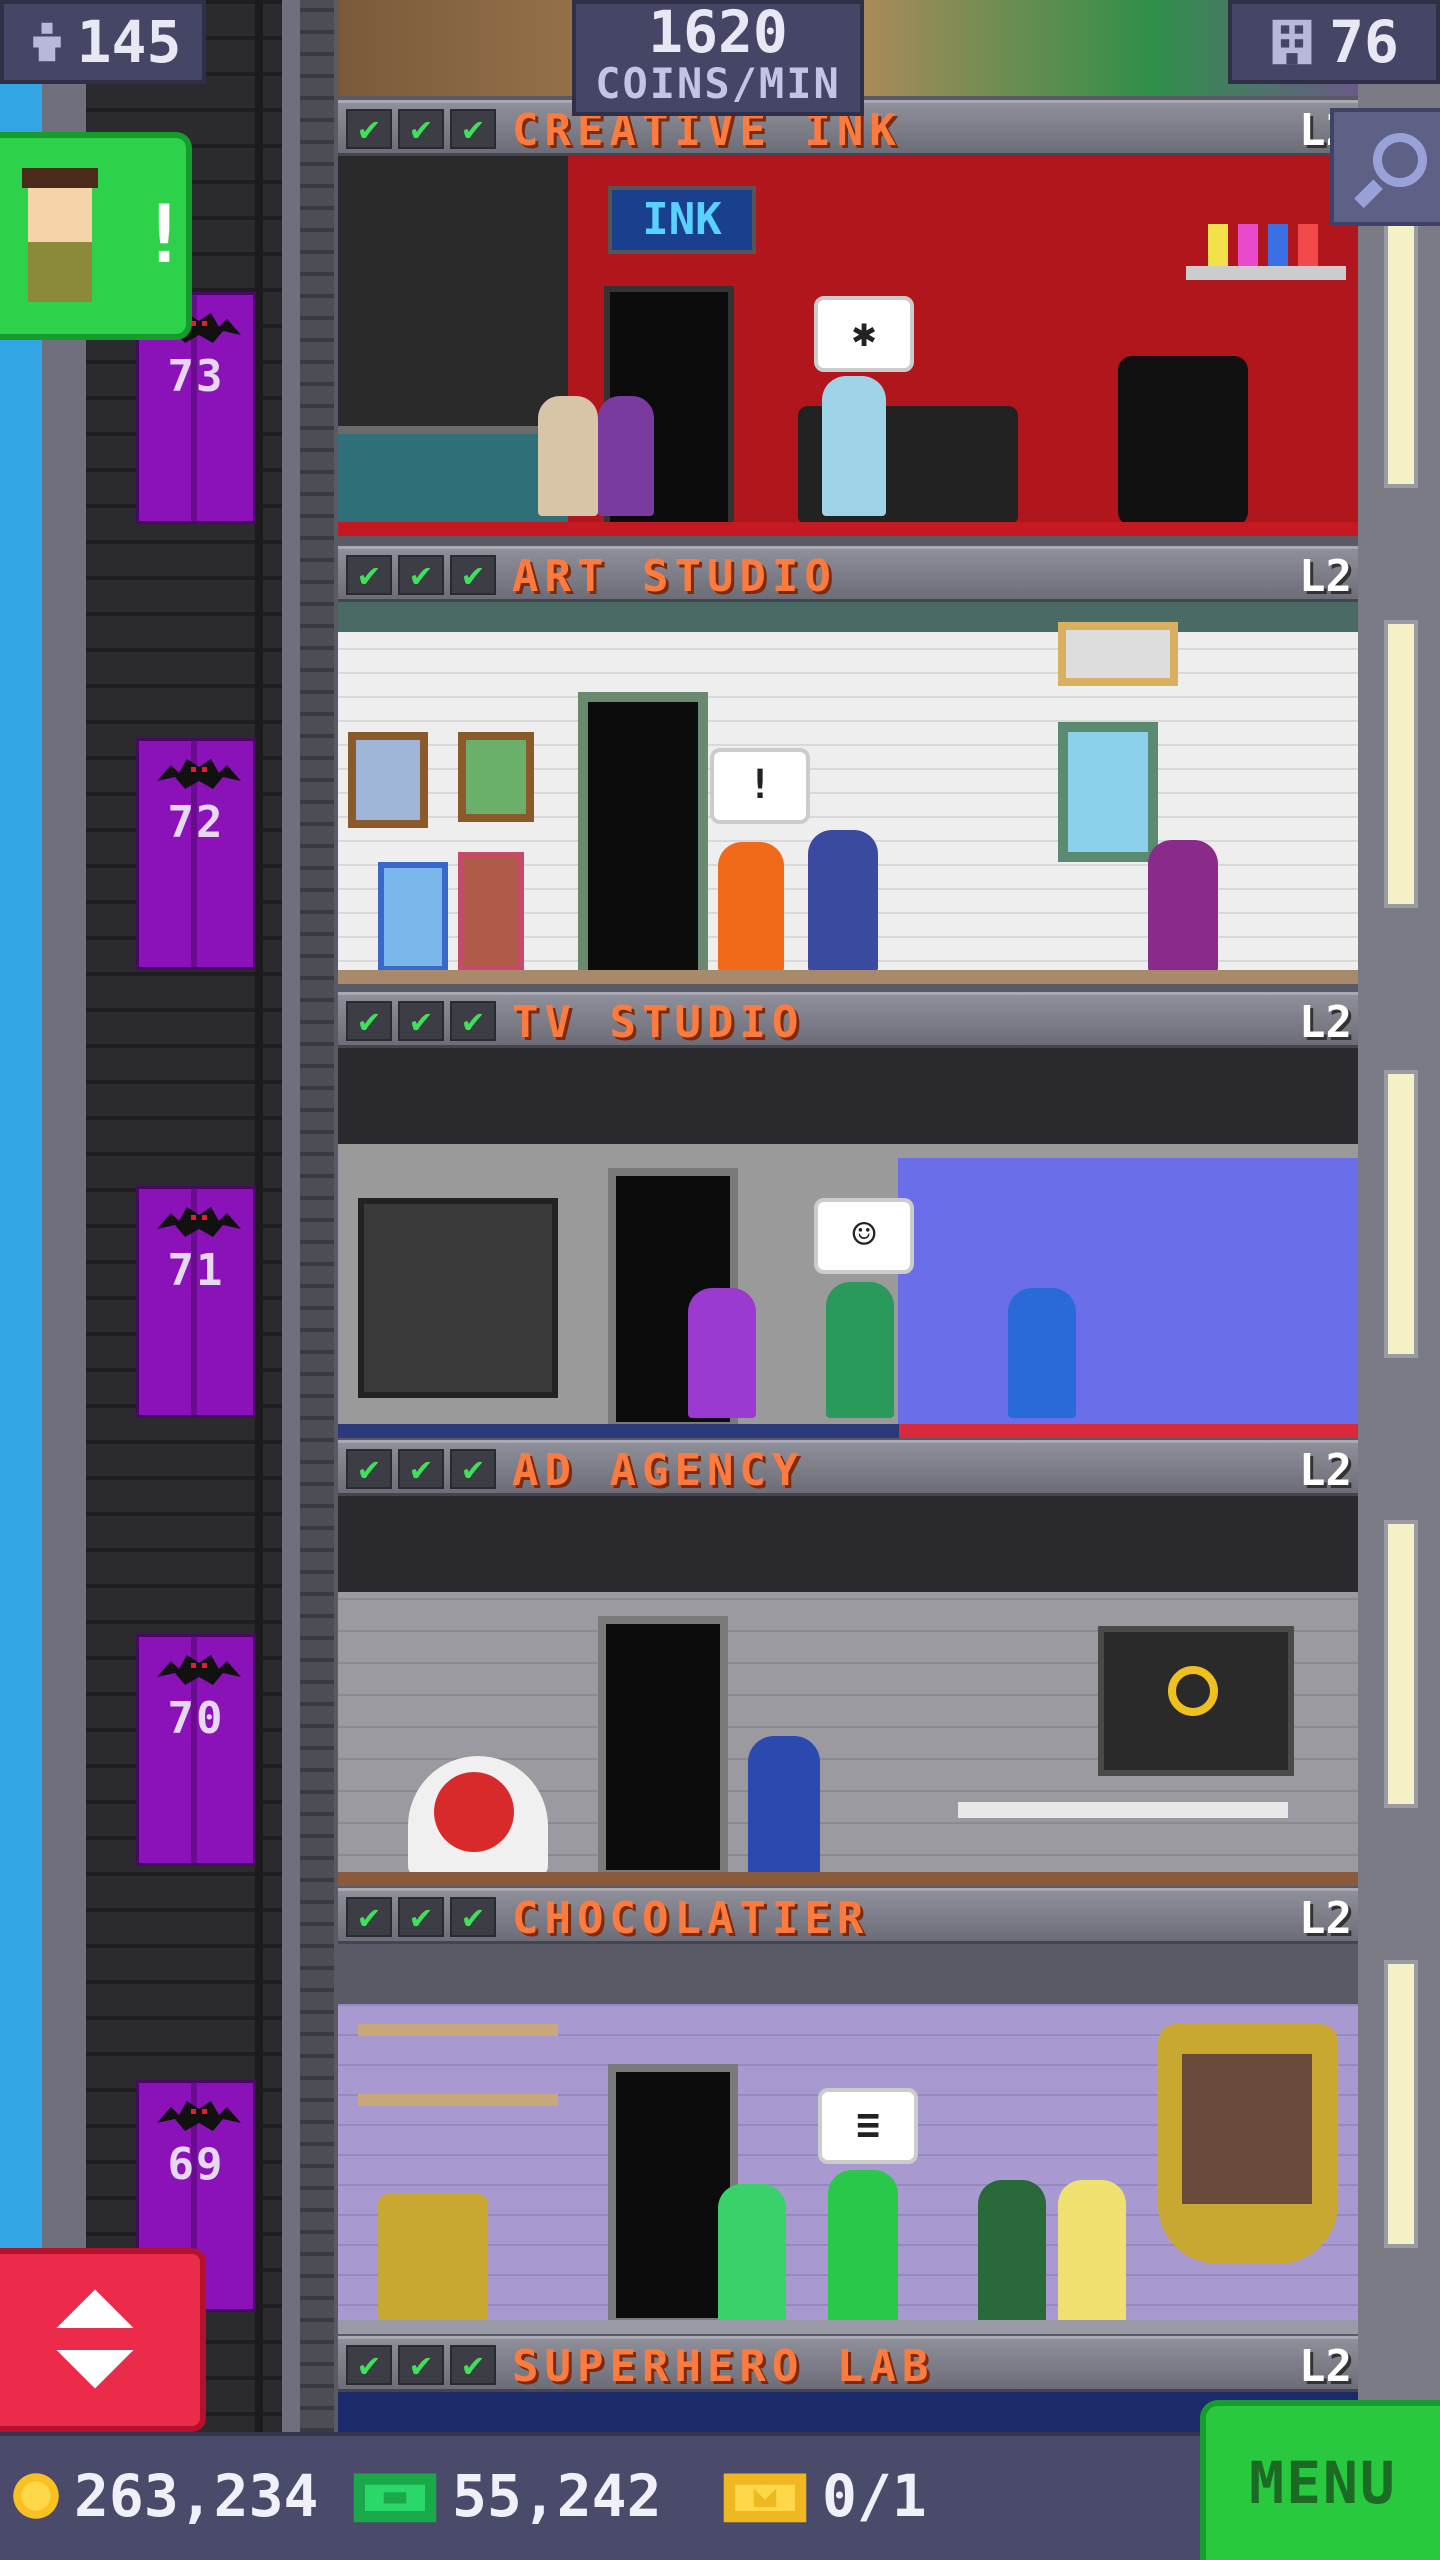  I want to click on floor-counter: 76, so click(1334, 42).